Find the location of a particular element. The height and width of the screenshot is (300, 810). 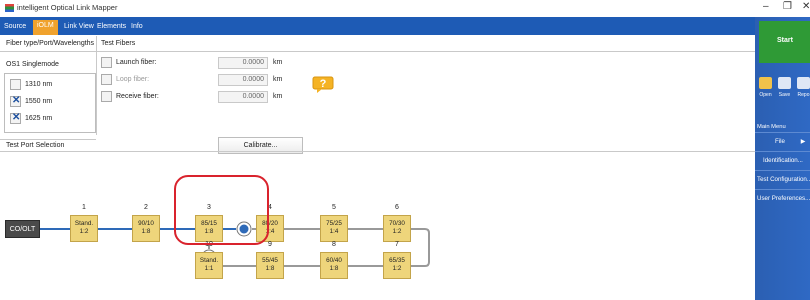

report-icon is located at coordinates (803, 83).